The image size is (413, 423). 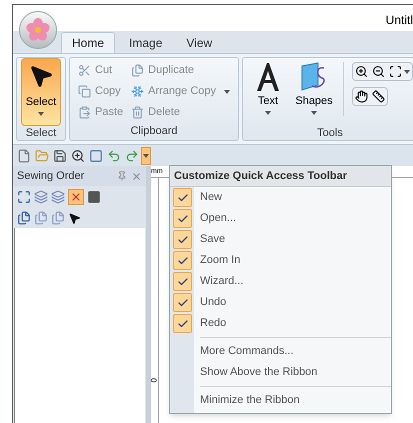 I want to click on ribbon-tab: Home, so click(x=88, y=42).